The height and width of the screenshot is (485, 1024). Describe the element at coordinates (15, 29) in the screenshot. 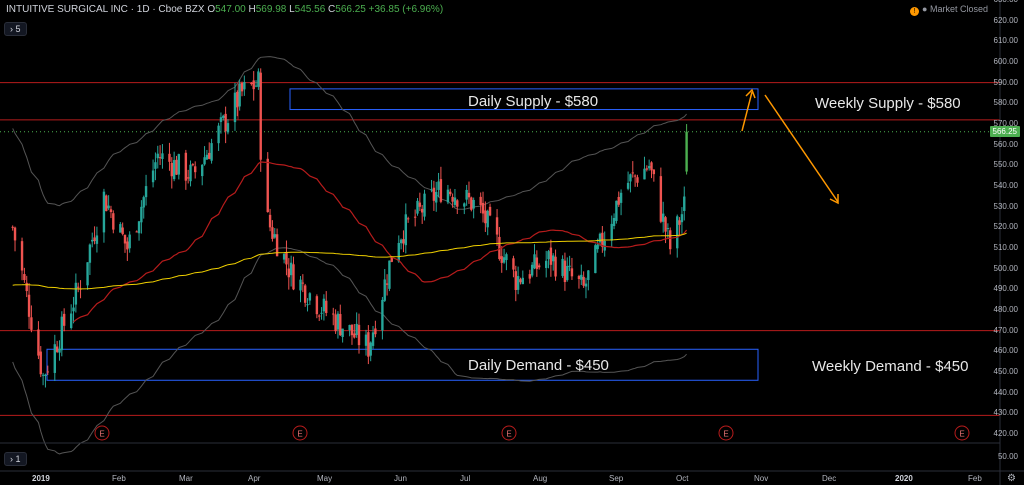

I see `indicators-toggle: › 5` at that location.